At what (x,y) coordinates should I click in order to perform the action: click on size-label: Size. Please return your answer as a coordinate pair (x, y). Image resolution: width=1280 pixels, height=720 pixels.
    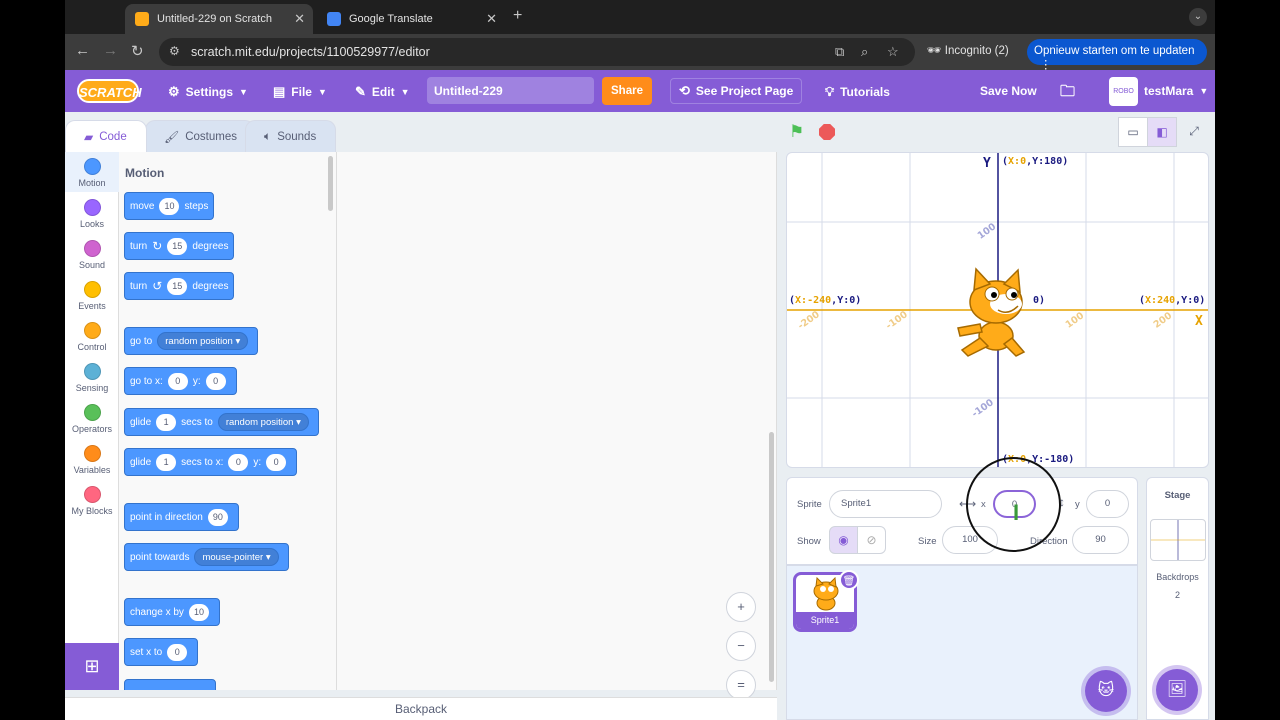
    Looking at the image, I should click on (927, 541).